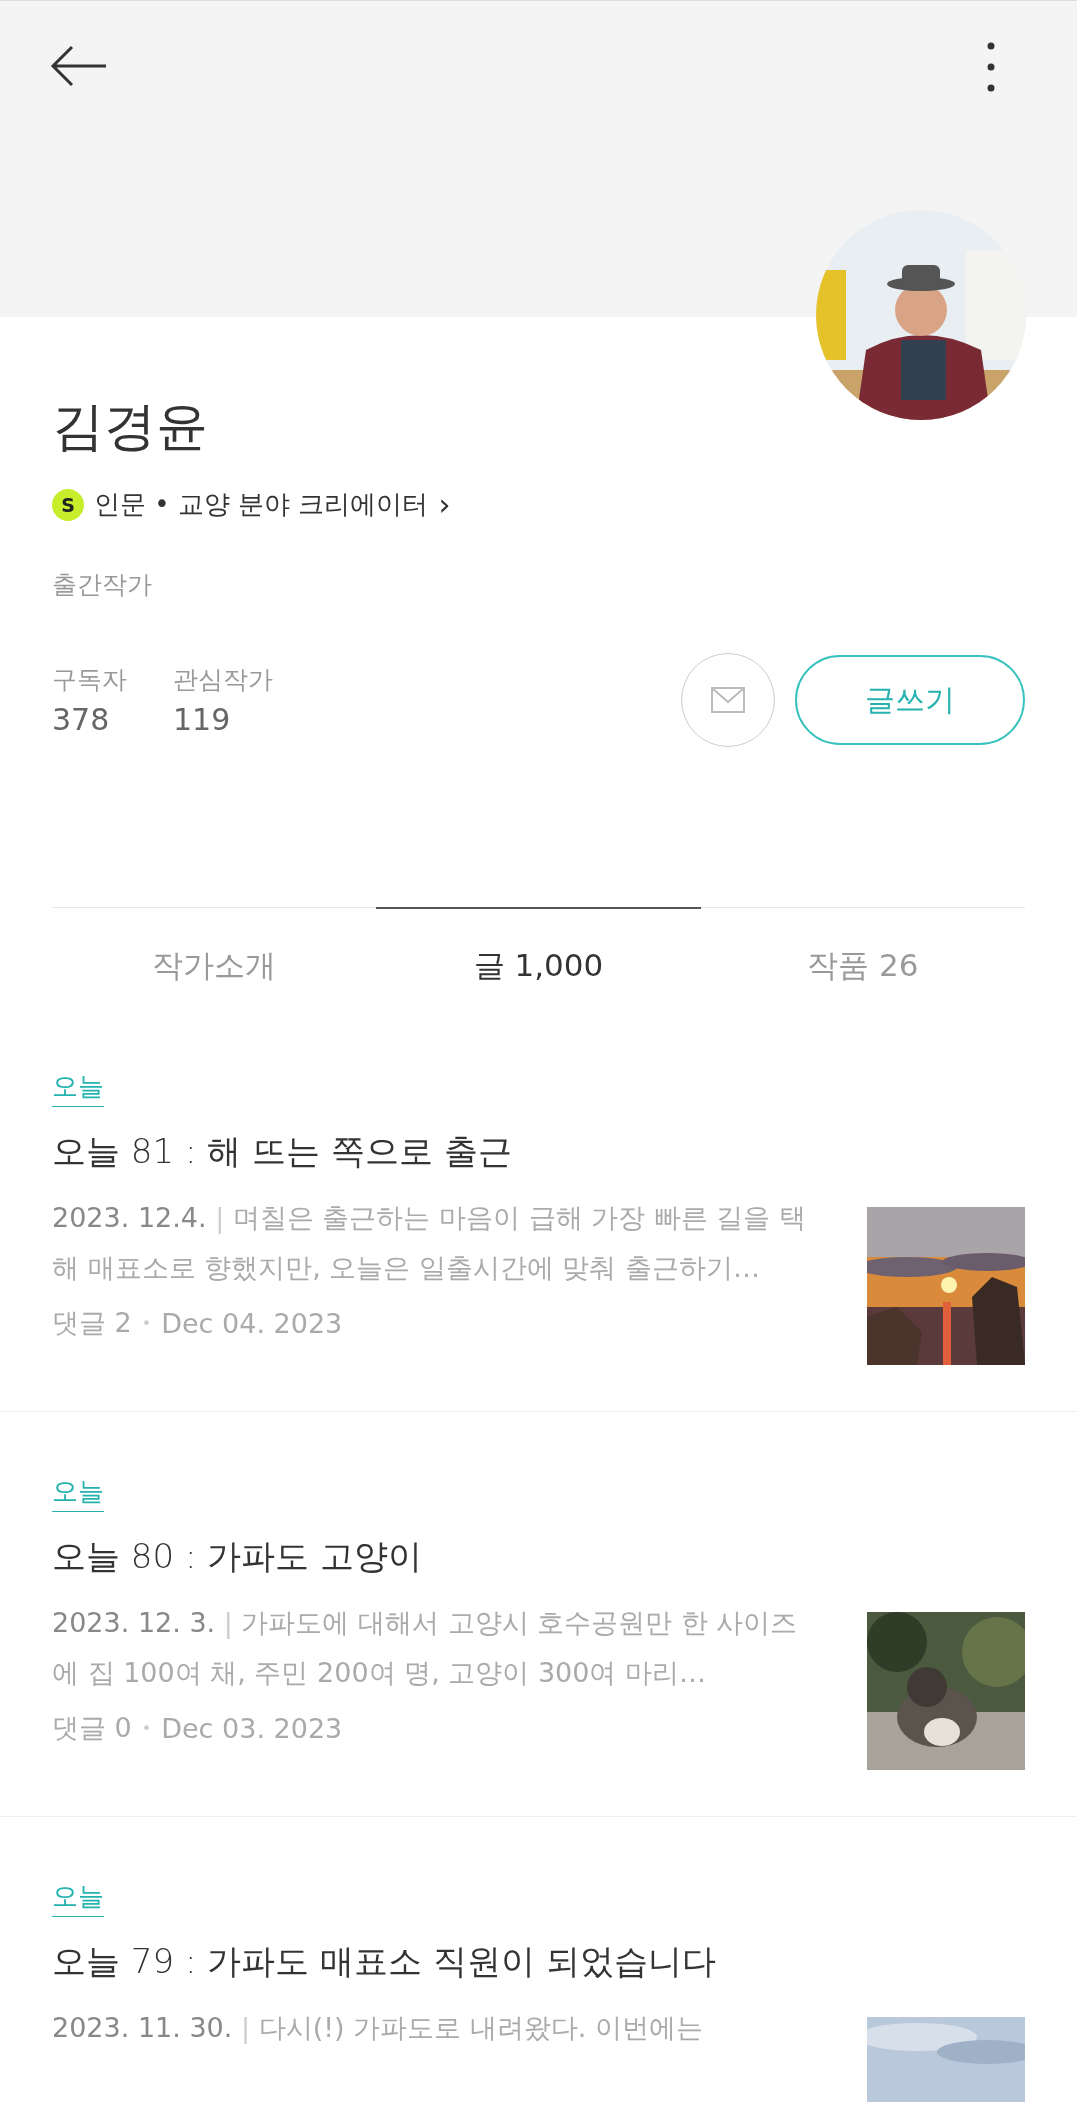  I want to click on article-title: 오늘 81 : 해 뜨는 쪽으로 출근, so click(538, 1152).